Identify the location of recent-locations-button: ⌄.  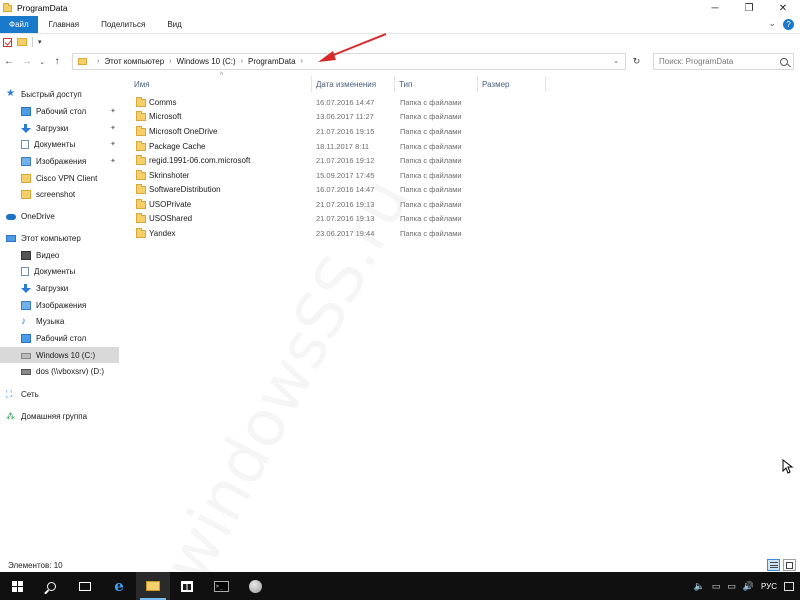
(42, 61).